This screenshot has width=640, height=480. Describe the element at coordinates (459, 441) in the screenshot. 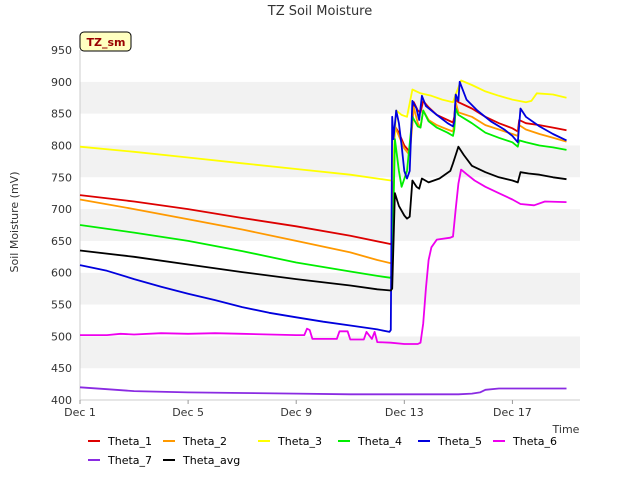

I see `legend-label: Theta_5` at that location.